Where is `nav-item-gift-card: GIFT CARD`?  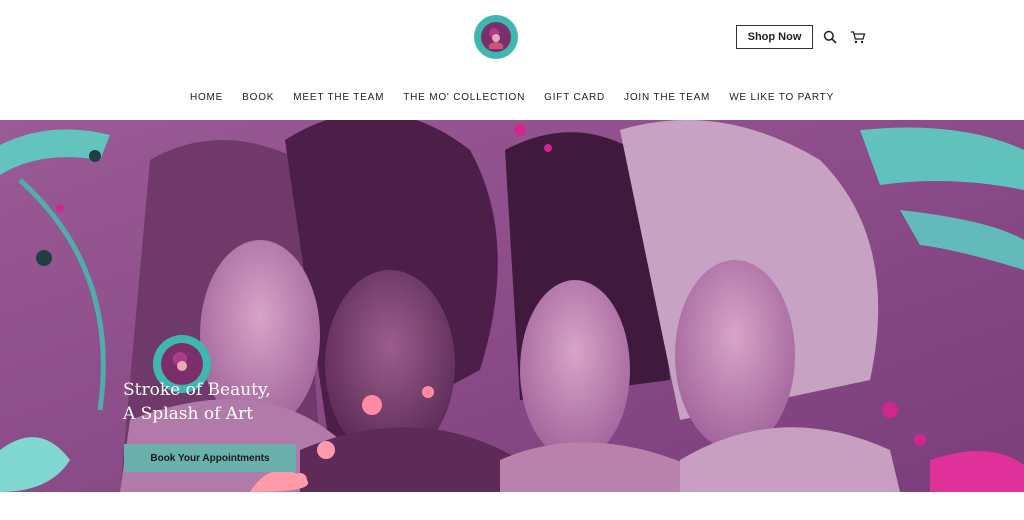 nav-item-gift-card: GIFT CARD is located at coordinates (575, 97).